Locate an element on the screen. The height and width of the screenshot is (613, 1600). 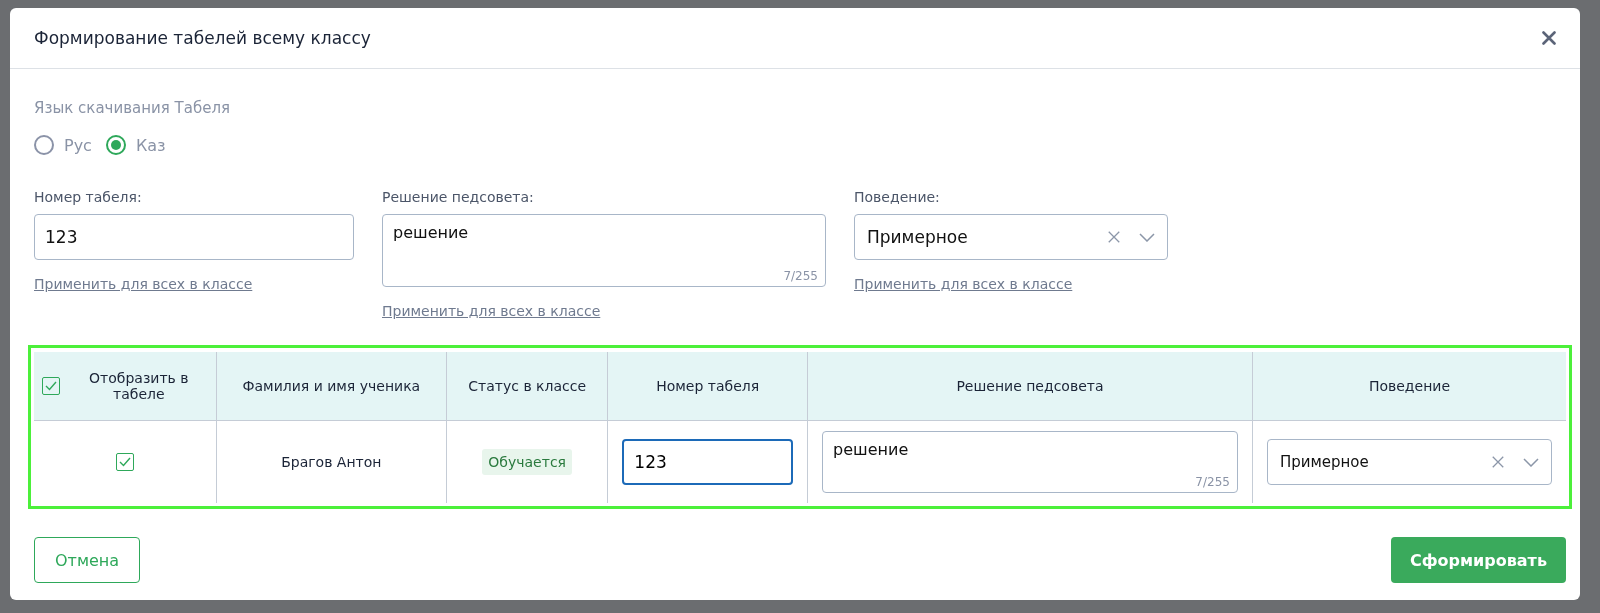
language-radio: Рус is located at coordinates (63, 145).